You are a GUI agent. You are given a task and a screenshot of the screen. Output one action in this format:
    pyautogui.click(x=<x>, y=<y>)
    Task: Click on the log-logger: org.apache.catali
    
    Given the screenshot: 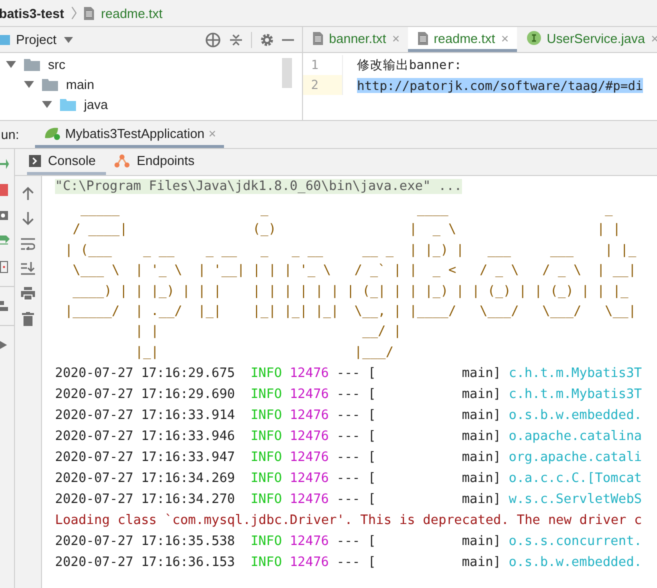 What is the action you would take?
    pyautogui.click(x=575, y=458)
    